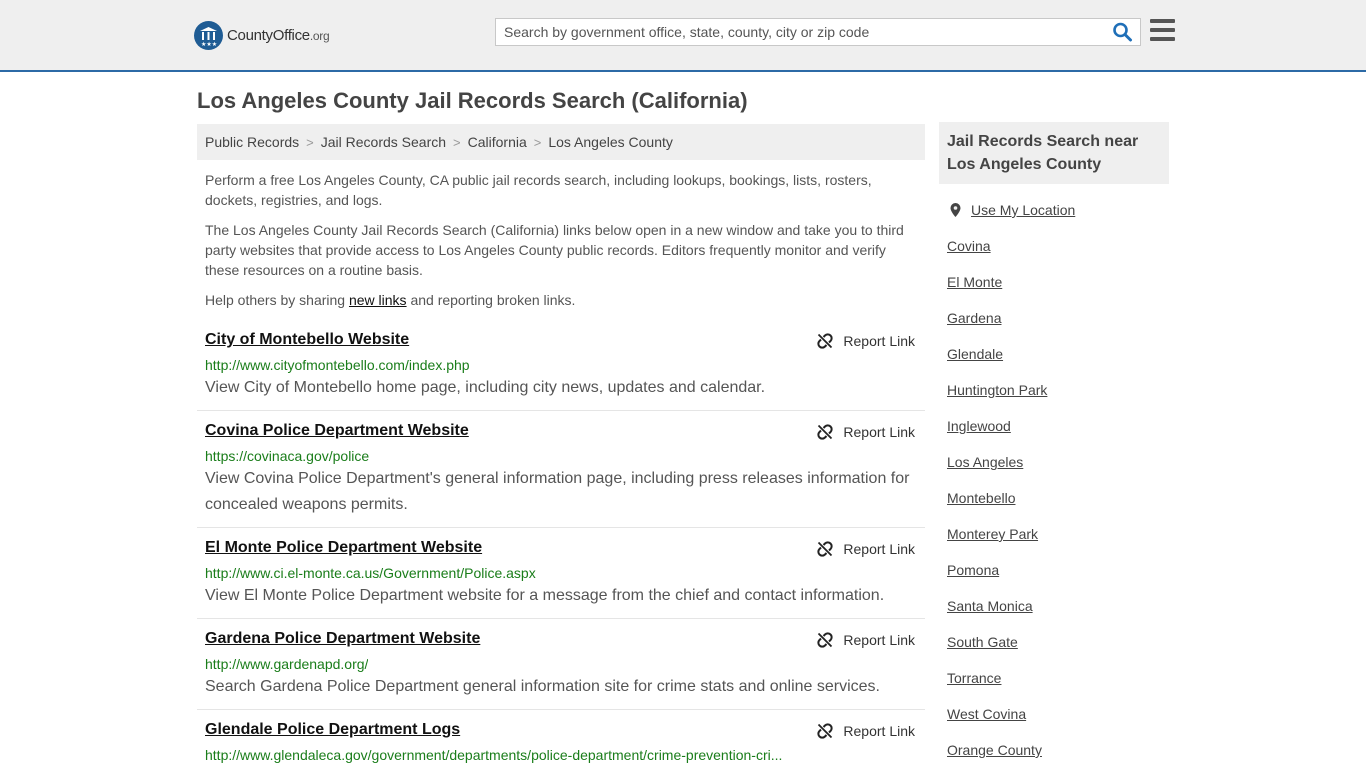  What do you see at coordinates (986, 714) in the screenshot?
I see `sidebar-link-west-covina: West Covina` at bounding box center [986, 714].